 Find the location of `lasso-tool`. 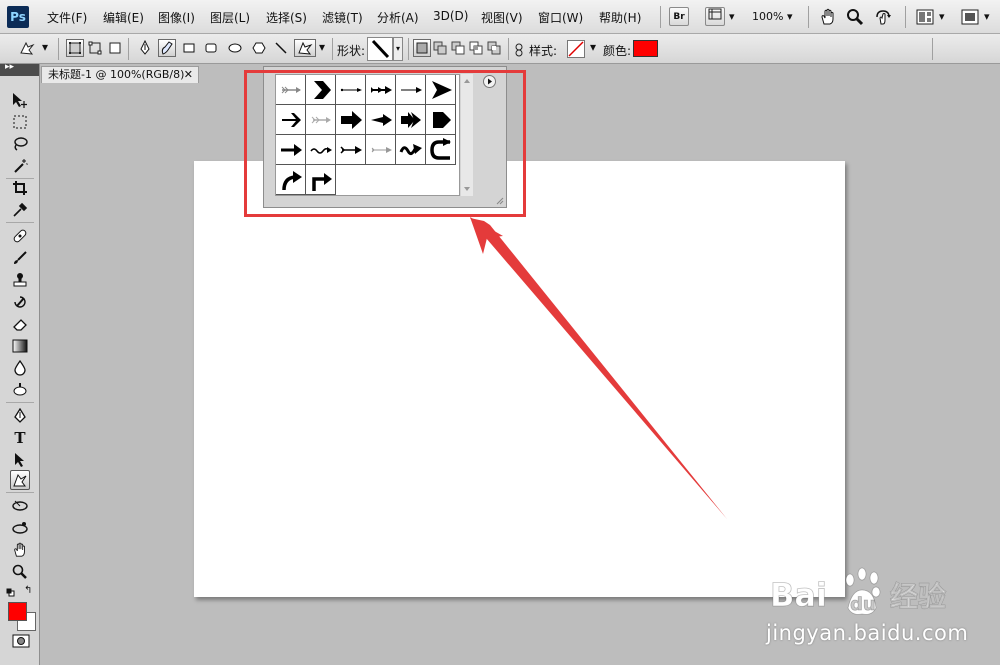

lasso-tool is located at coordinates (20, 144).